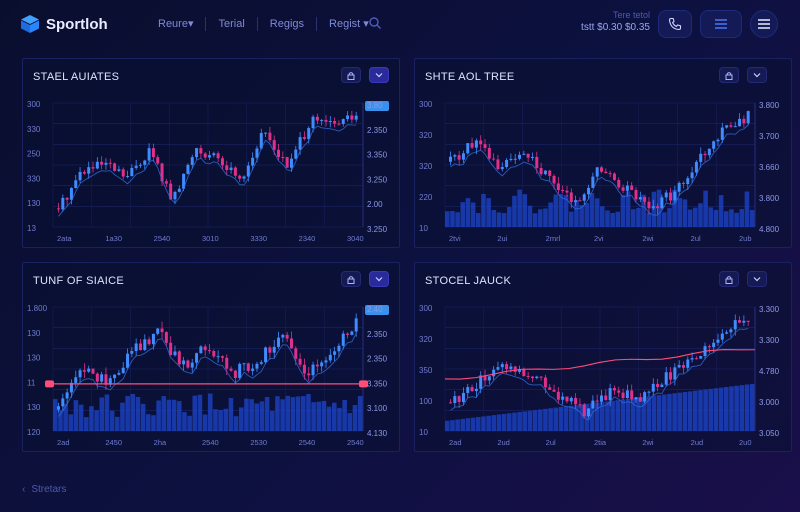 The image size is (800, 512). What do you see at coordinates (764, 24) in the screenshot?
I see `menu-button` at bounding box center [764, 24].